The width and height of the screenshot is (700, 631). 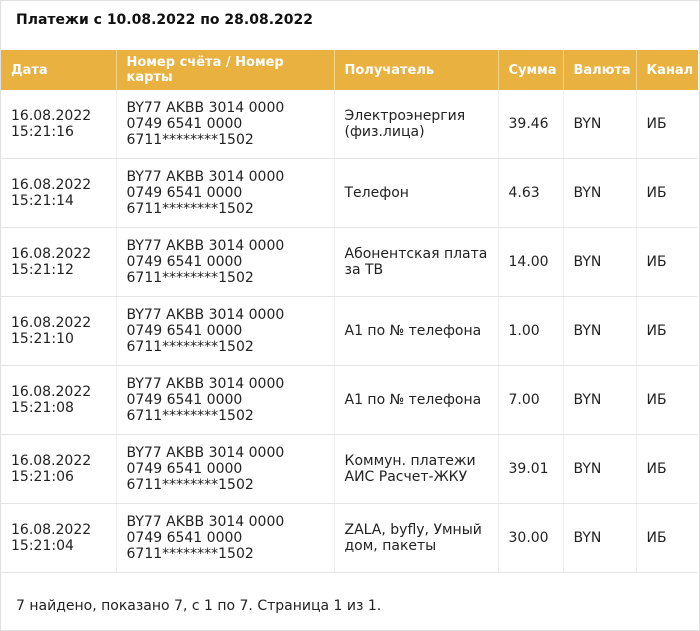 I want to click on cell-date: 16.08.2022 15:21:14, so click(x=59, y=193).